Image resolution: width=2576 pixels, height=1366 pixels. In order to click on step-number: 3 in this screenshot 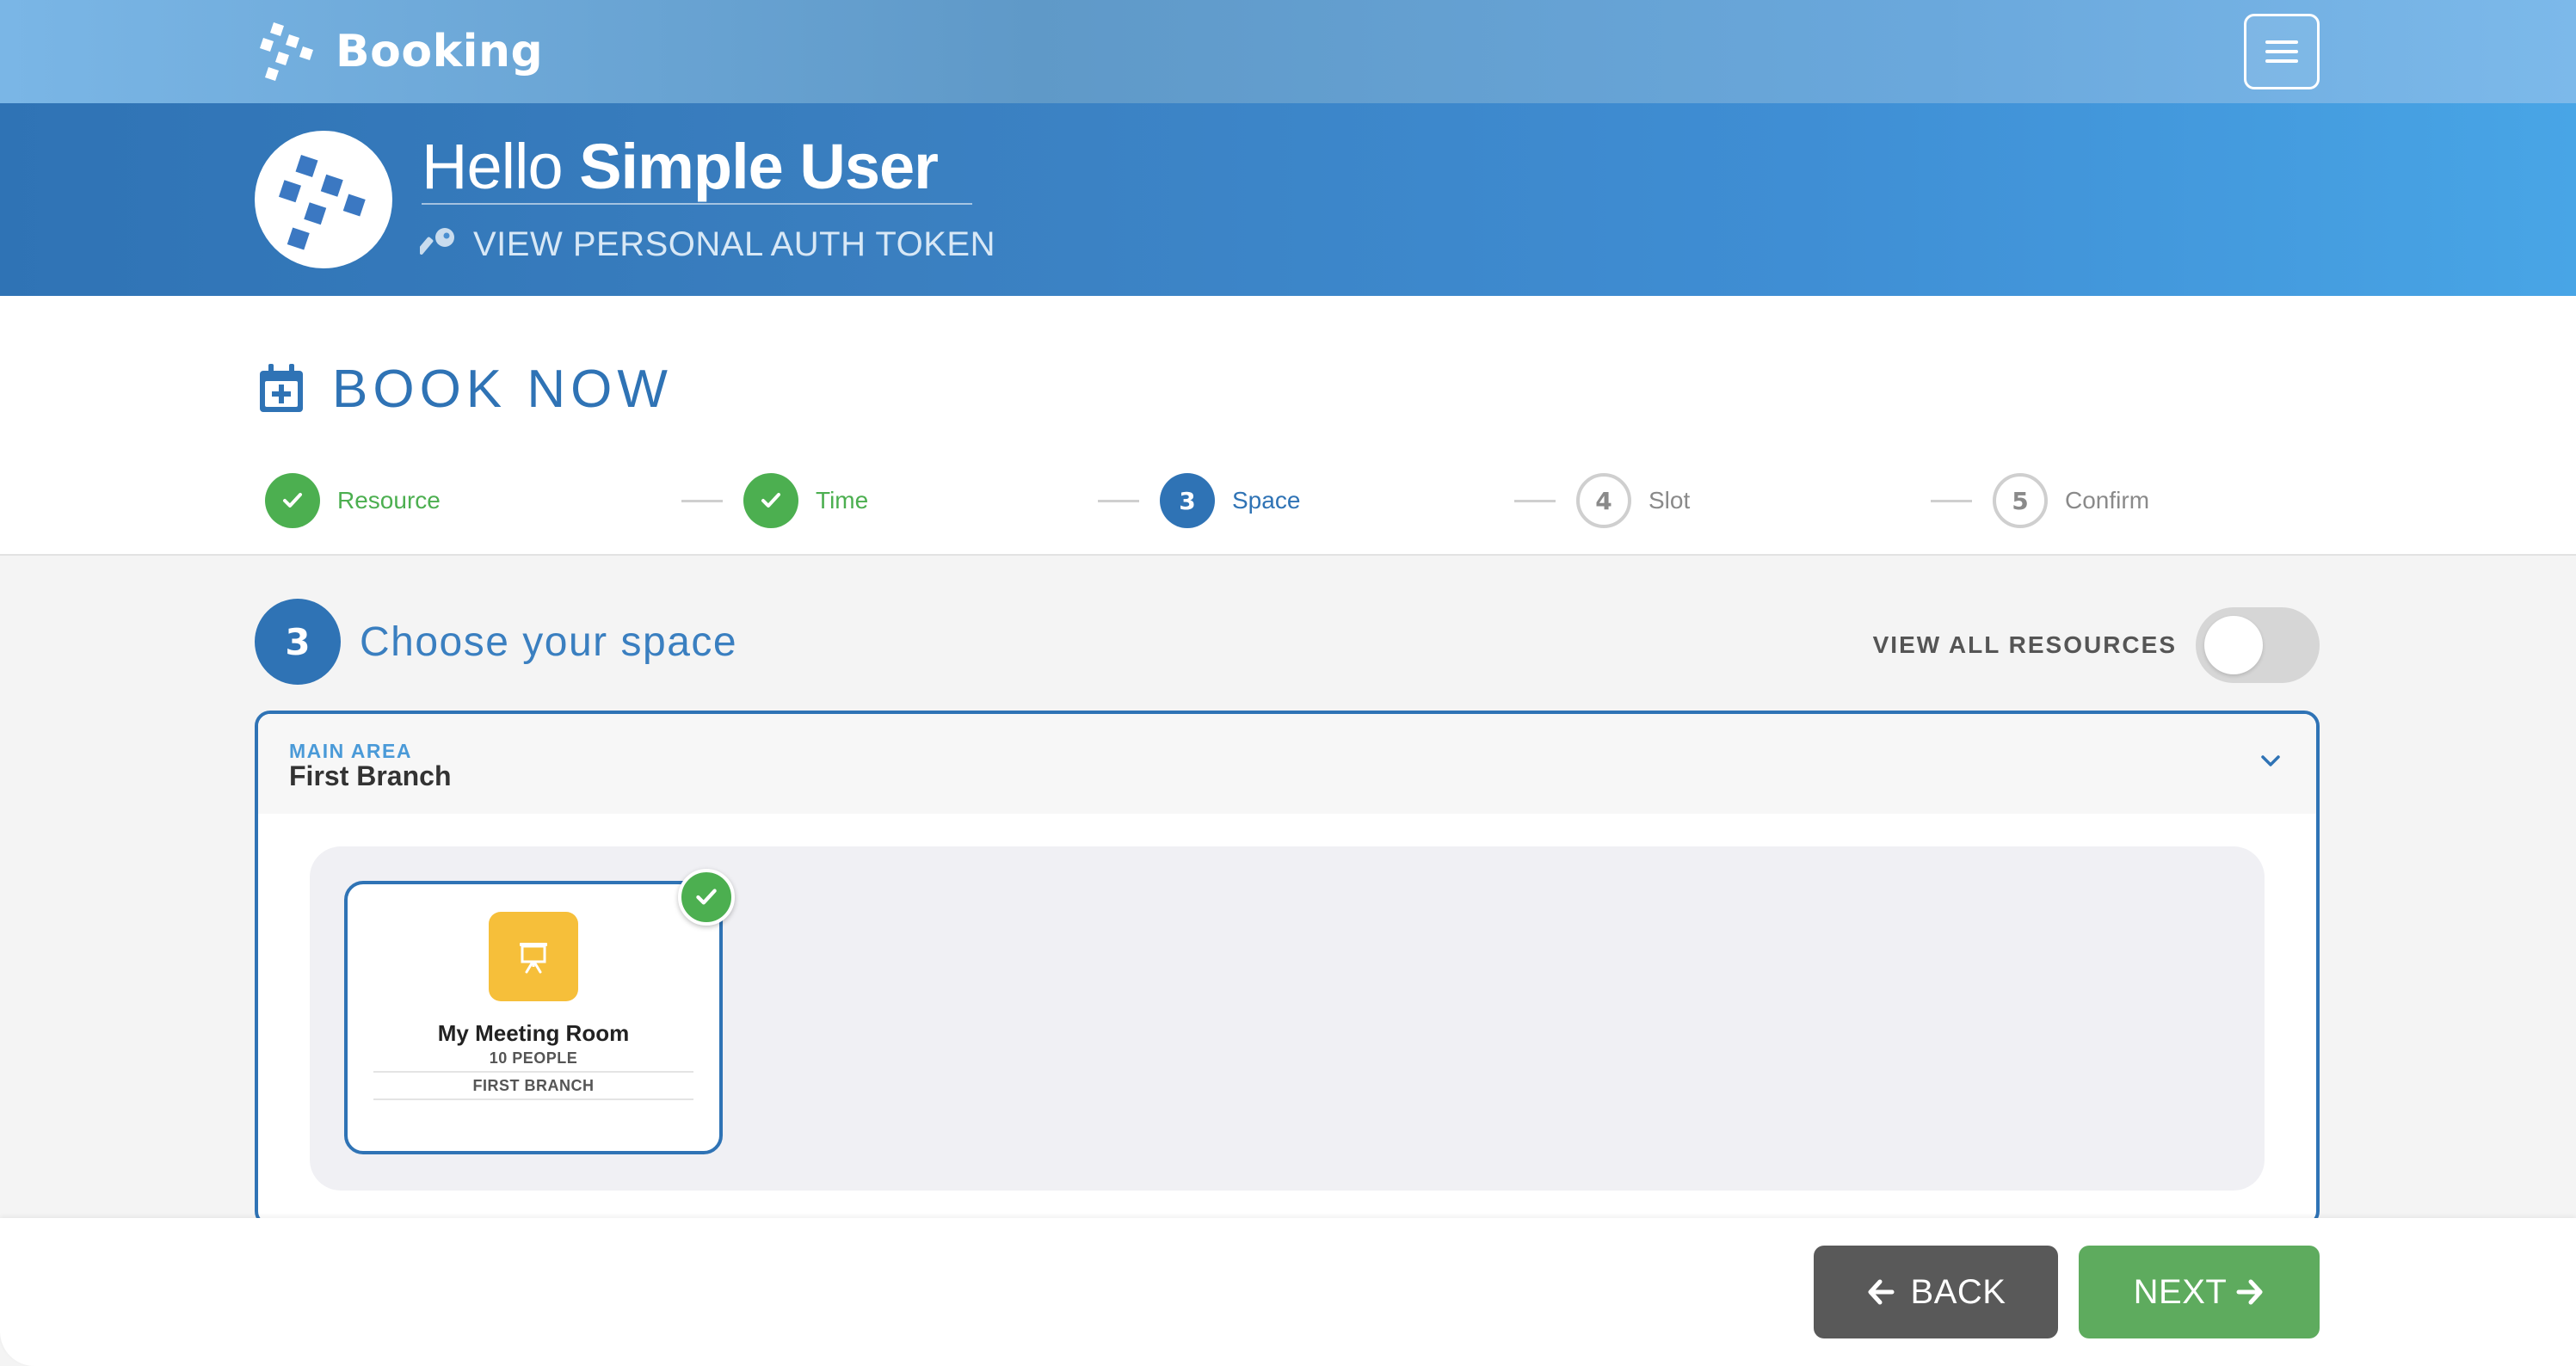, I will do `click(1188, 501)`.